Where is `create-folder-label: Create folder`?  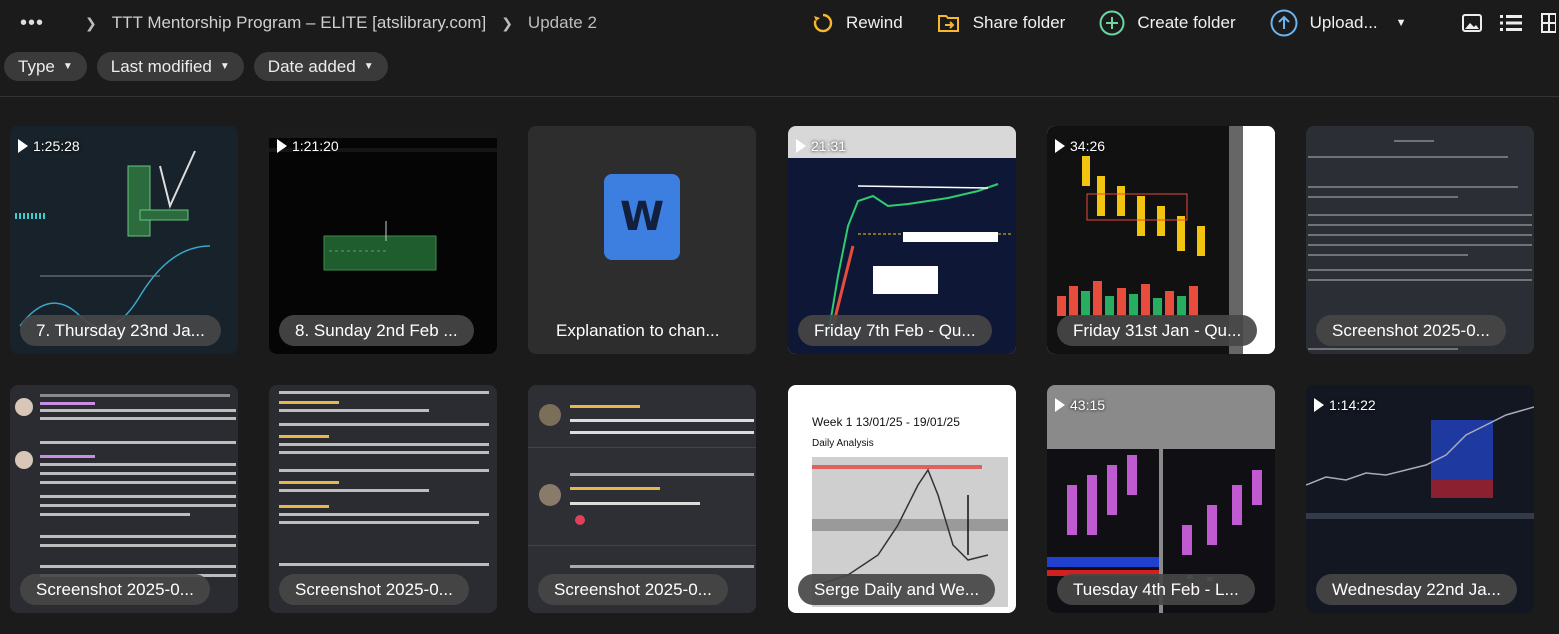
create-folder-label: Create folder is located at coordinates (1186, 22).